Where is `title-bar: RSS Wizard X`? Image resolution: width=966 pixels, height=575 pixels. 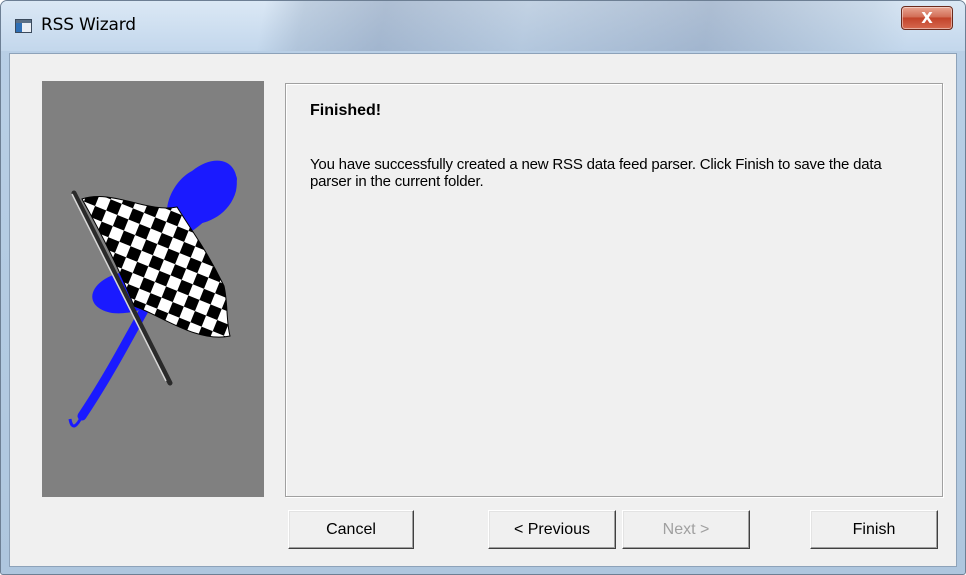
title-bar: RSS Wizard X is located at coordinates (483, 26).